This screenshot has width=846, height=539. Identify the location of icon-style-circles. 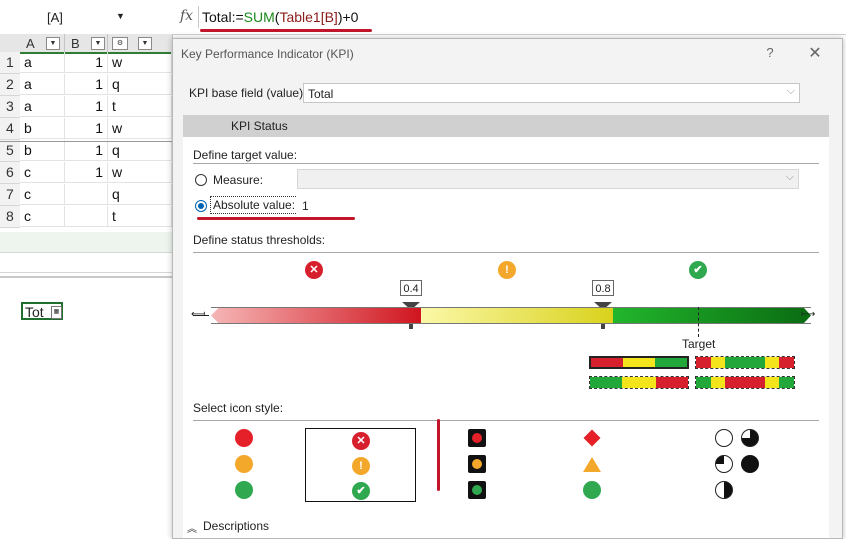
(253, 464).